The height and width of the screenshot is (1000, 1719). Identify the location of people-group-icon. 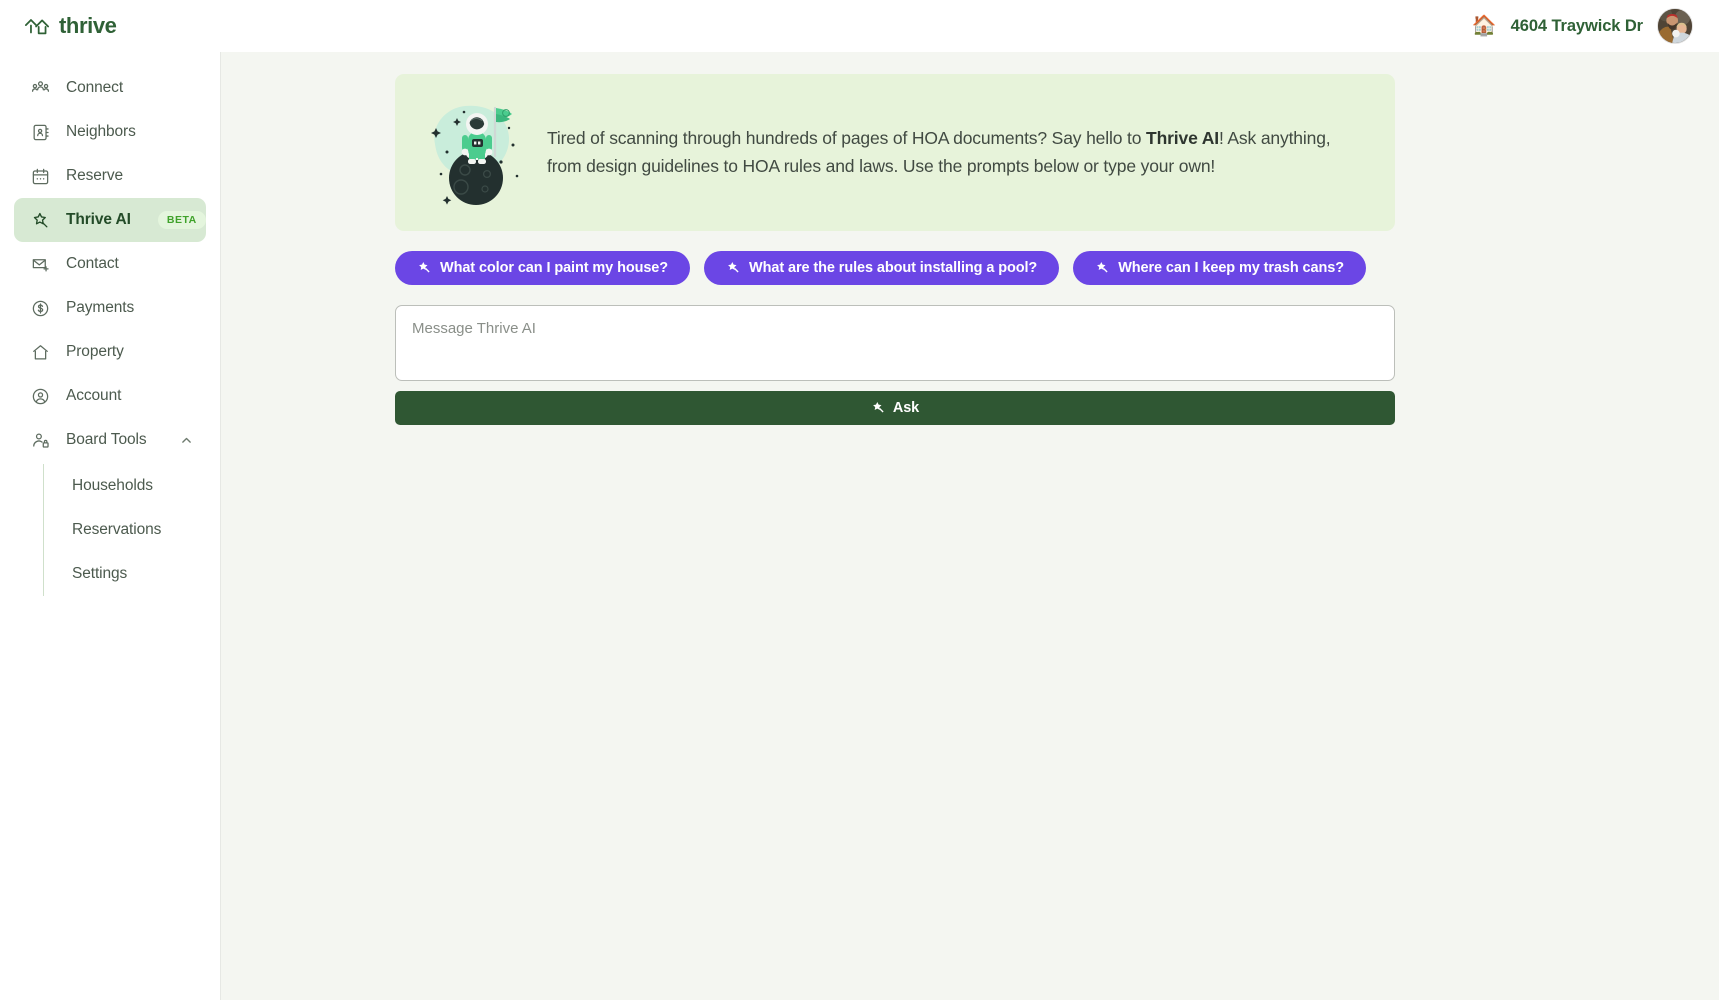
(40, 88).